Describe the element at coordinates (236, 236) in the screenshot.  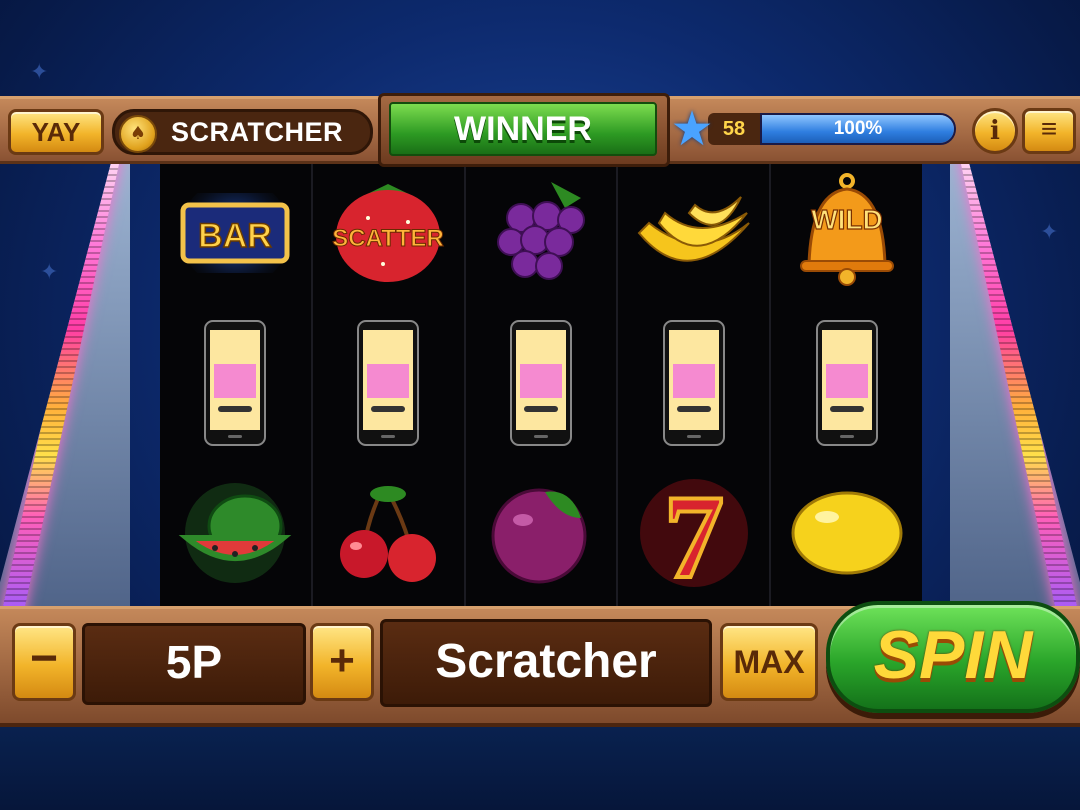
I see `bar-symbol-text: BAR` at that location.